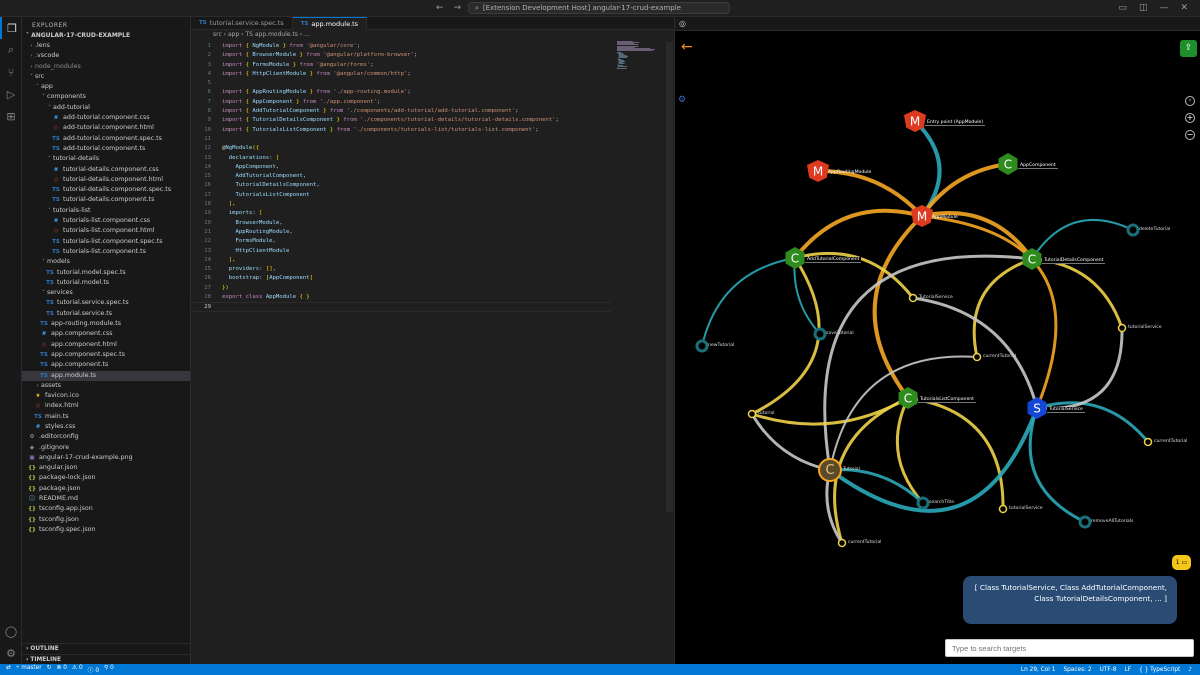 The width and height of the screenshot is (1200, 675). What do you see at coordinates (1122, 8) in the screenshot?
I see `layout-icon: ▭` at bounding box center [1122, 8].